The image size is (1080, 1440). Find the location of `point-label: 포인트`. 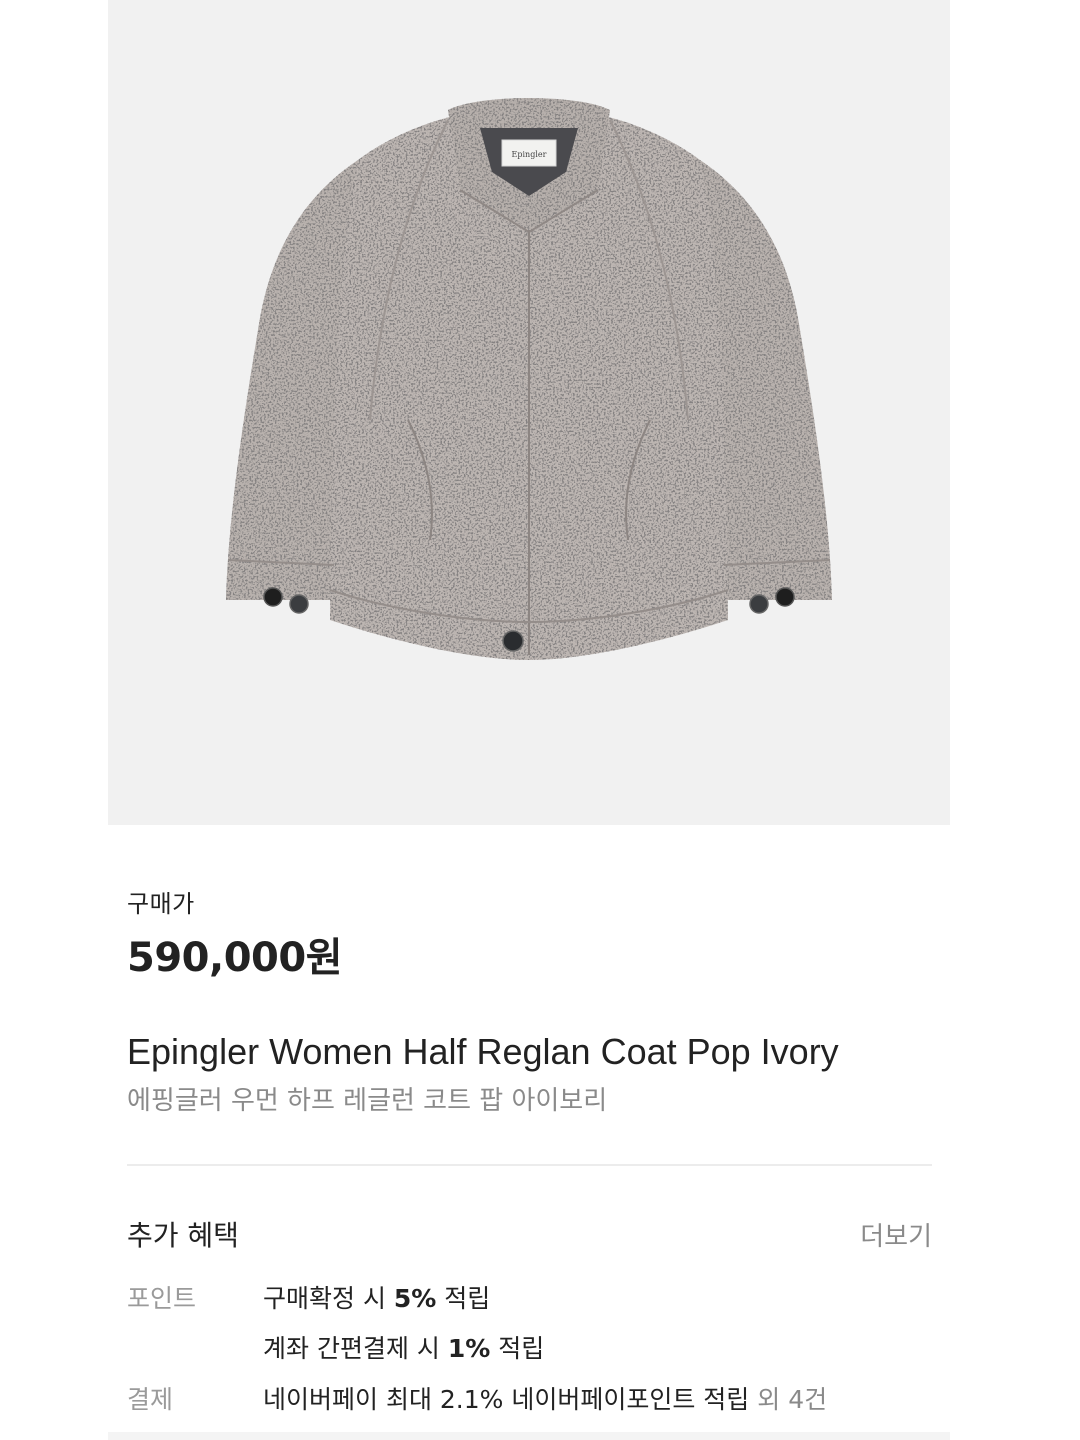

point-label: 포인트 is located at coordinates (162, 1298).